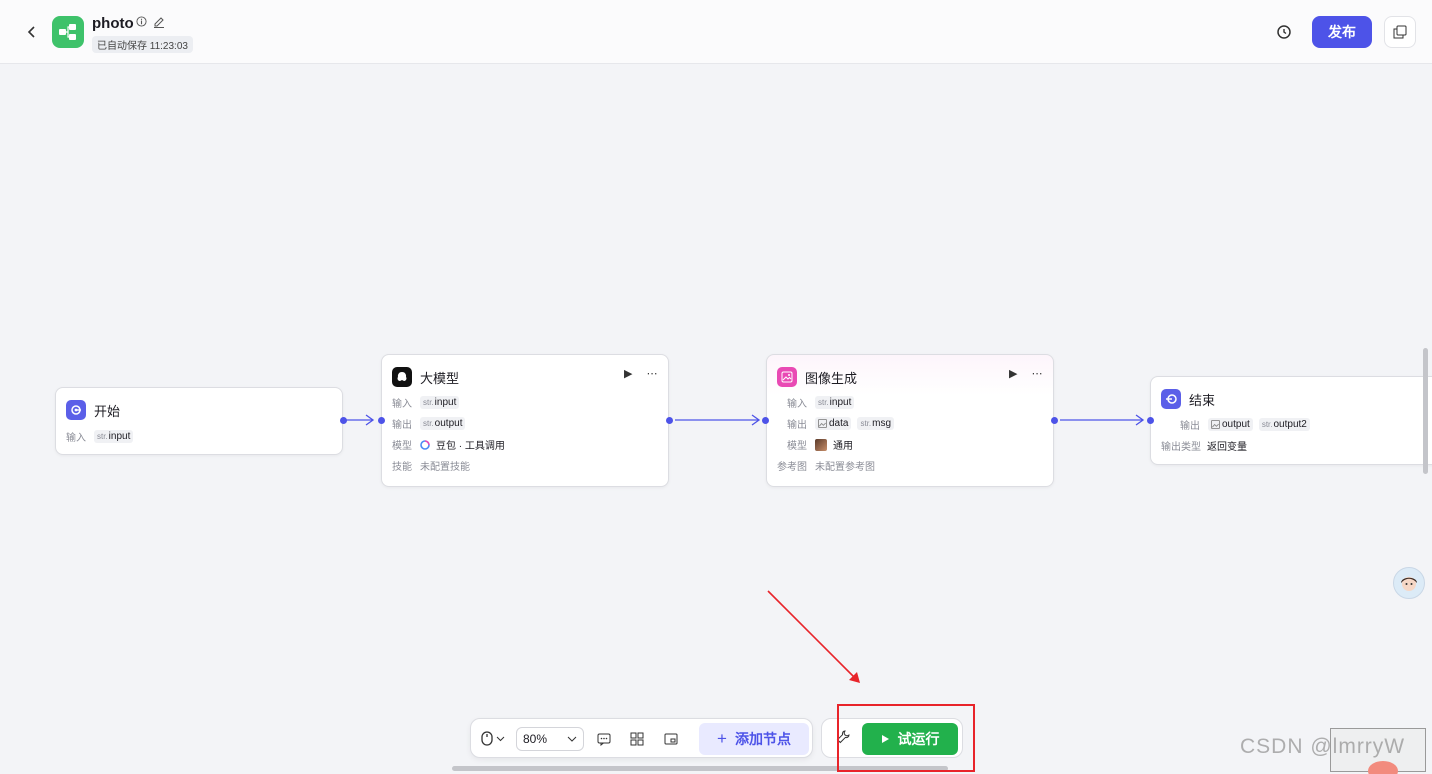 Image resolution: width=1432 pixels, height=774 pixels. Describe the element at coordinates (1230, 424) in the screenshot. I see `output-var-tag: output` at that location.